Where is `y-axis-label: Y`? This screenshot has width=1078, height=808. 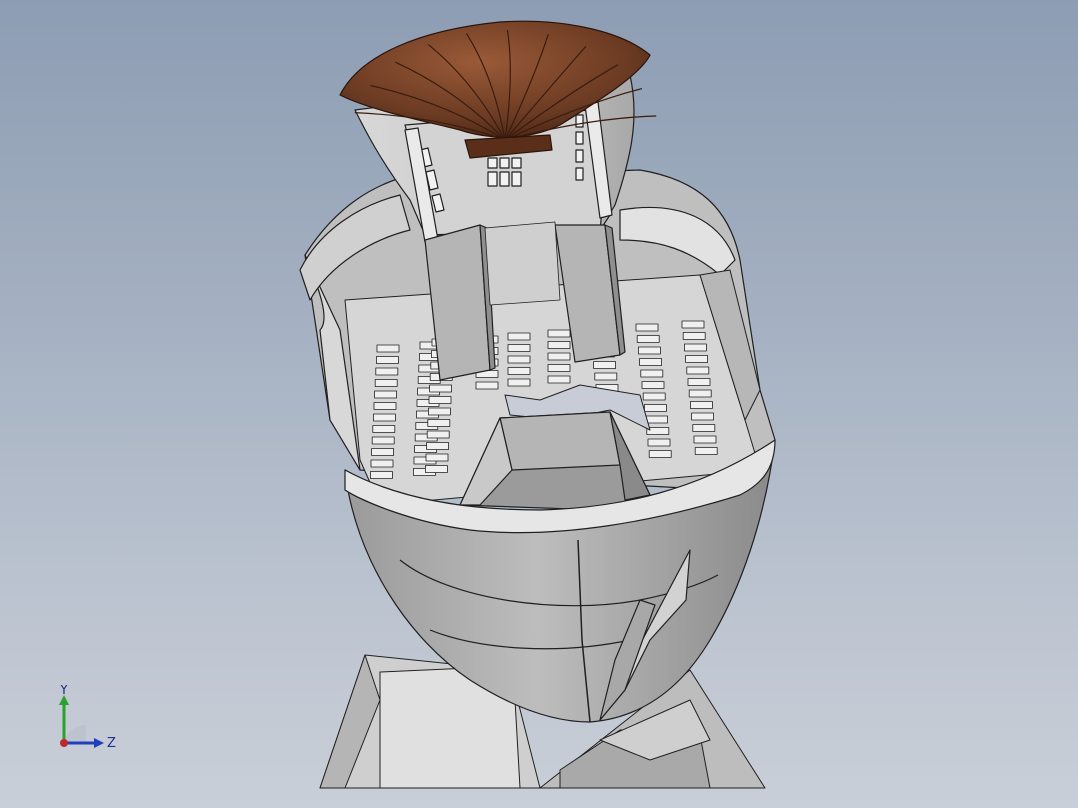
y-axis-label: Y is located at coordinates (63, 691).